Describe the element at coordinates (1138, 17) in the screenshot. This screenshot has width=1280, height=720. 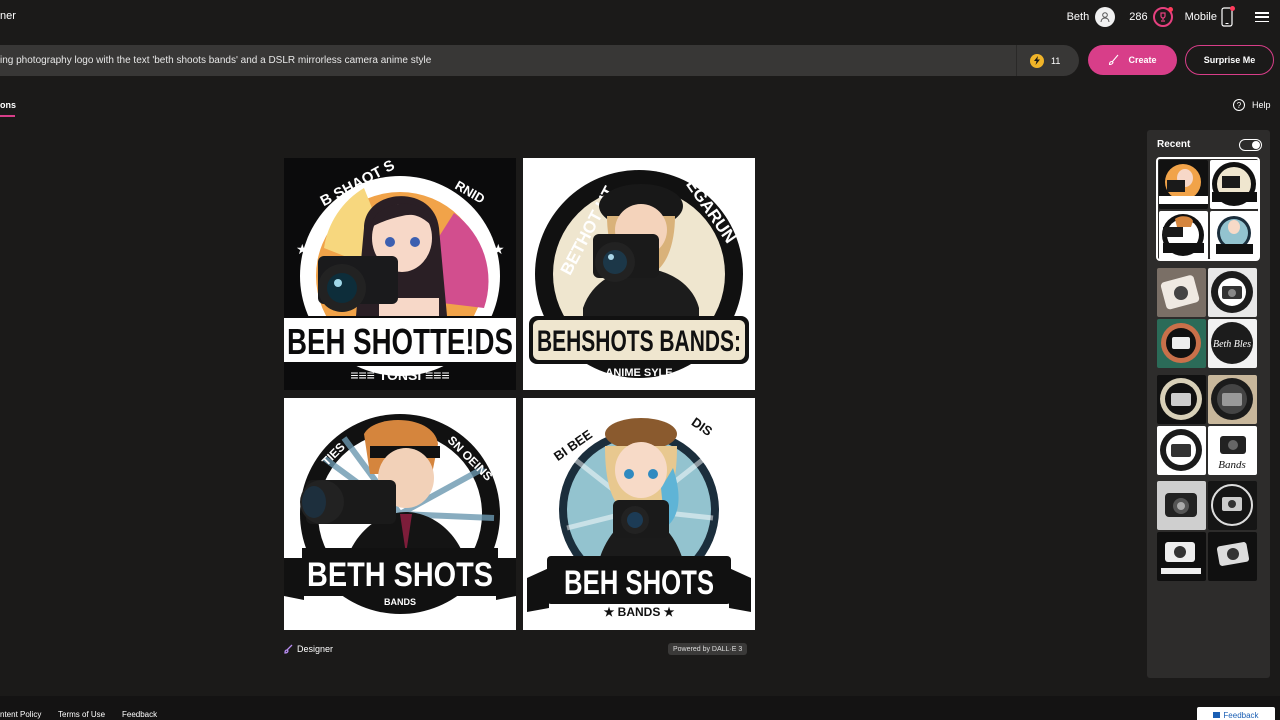
I see `rewards-points: 286` at that location.